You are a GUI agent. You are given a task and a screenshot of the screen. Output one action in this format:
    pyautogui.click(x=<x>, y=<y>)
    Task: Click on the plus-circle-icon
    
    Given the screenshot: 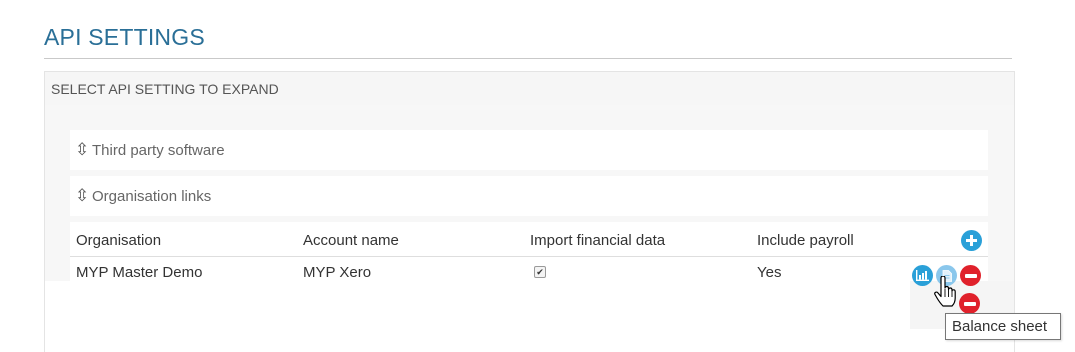 What is the action you would take?
    pyautogui.click(x=971, y=240)
    